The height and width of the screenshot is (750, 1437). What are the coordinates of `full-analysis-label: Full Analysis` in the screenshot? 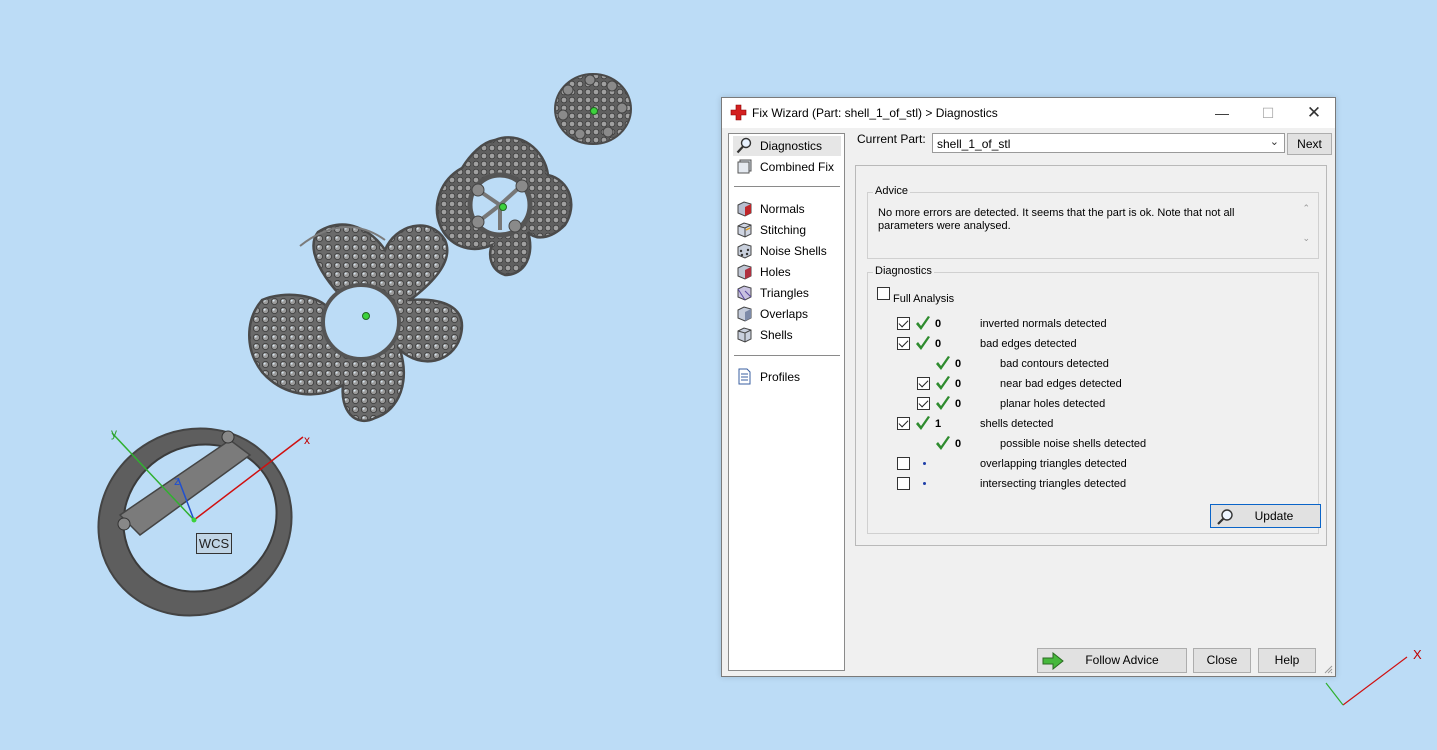 It's located at (924, 299).